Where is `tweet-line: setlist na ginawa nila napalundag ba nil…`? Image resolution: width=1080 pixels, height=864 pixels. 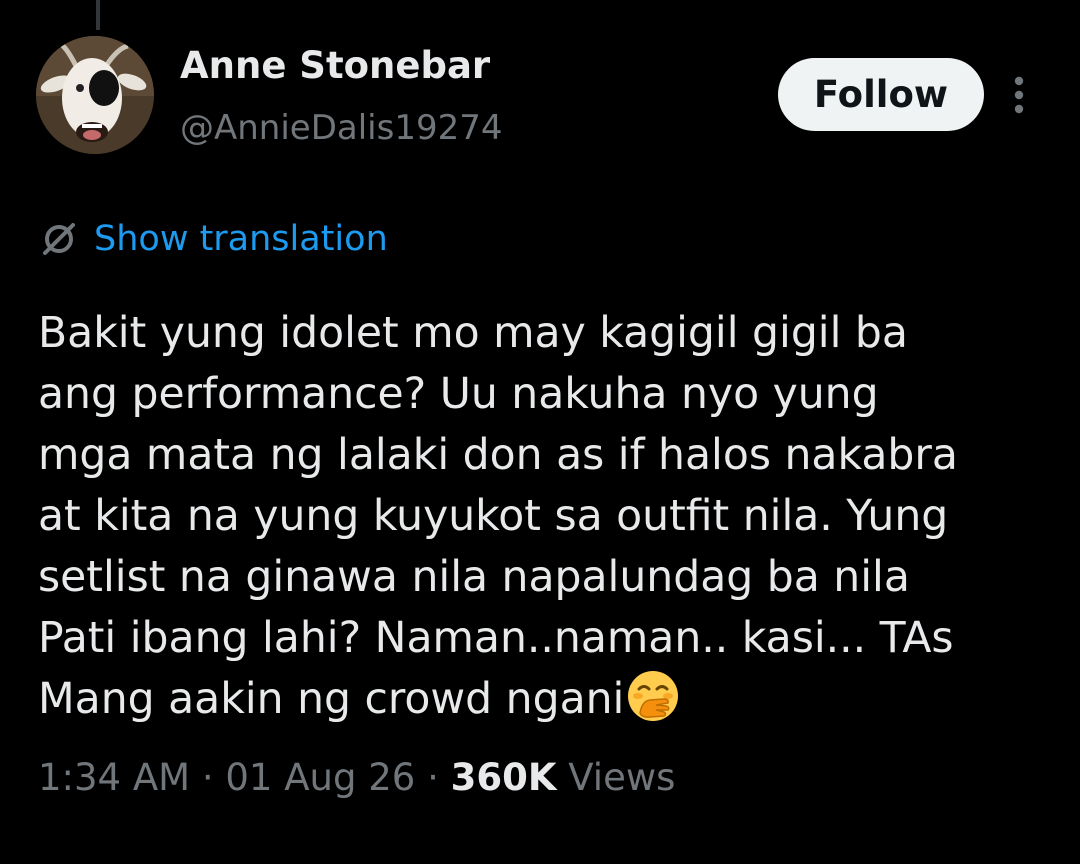 tweet-line: setlist na ginawa nila napalundag ba nil… is located at coordinates (474, 577).